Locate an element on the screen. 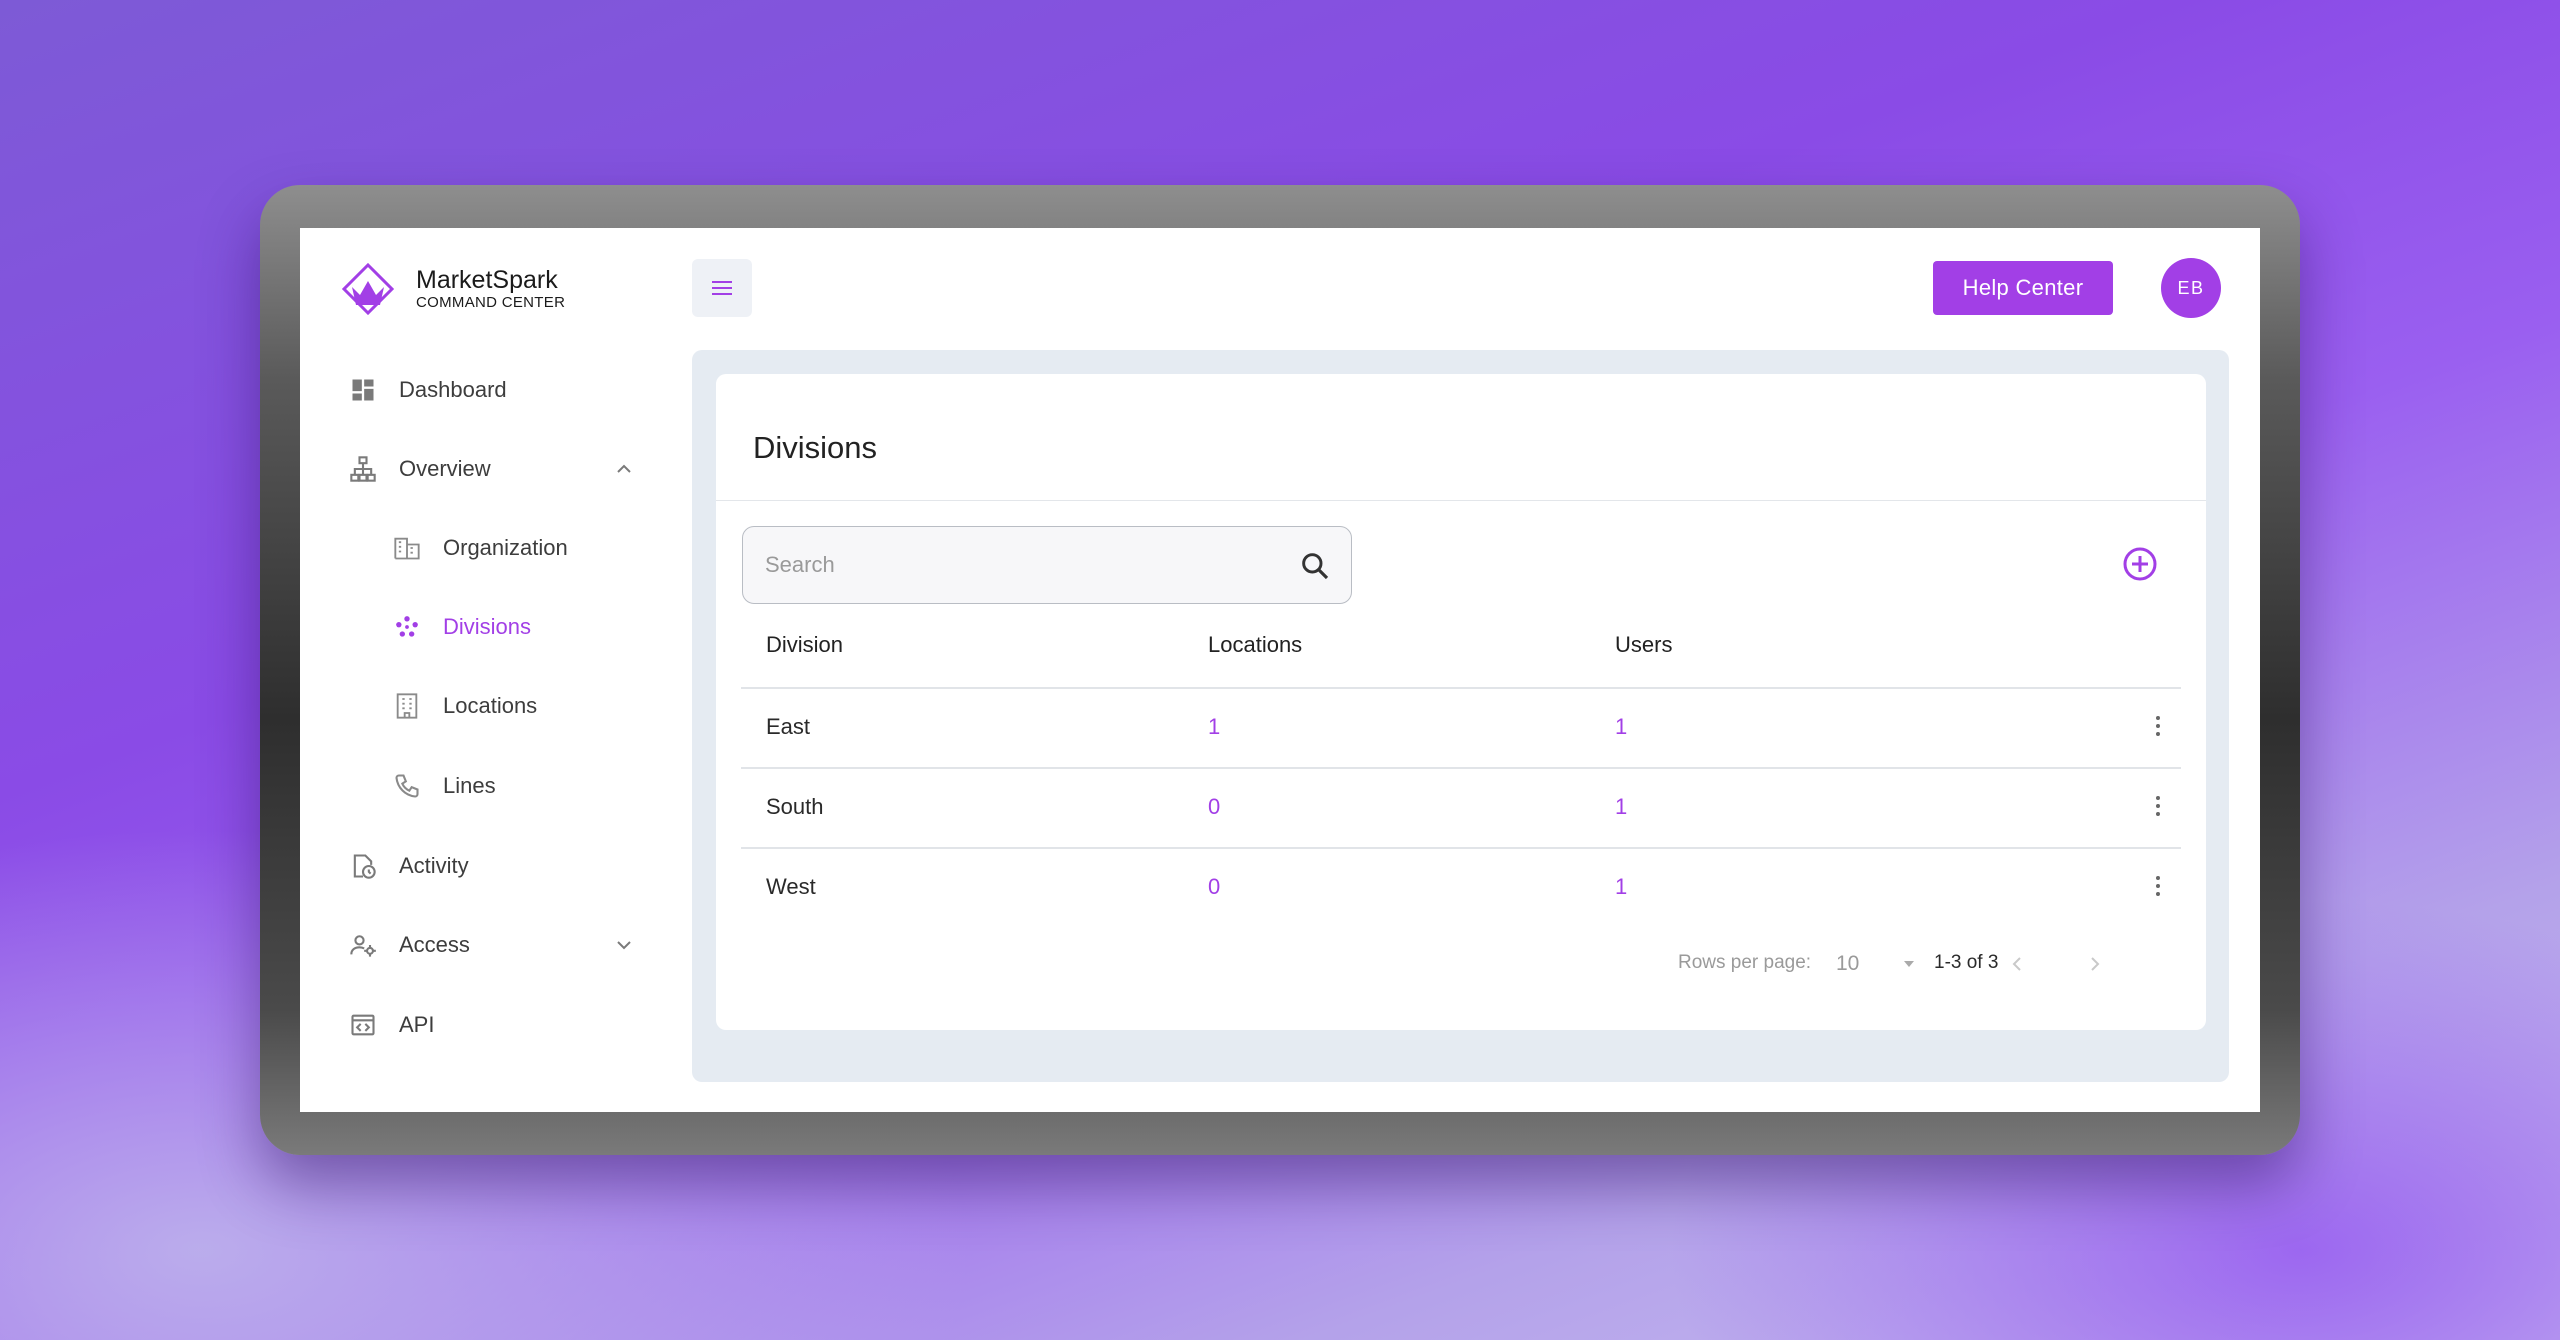 The image size is (2560, 1340). sidebar-item-label: Overview is located at coordinates (445, 468).